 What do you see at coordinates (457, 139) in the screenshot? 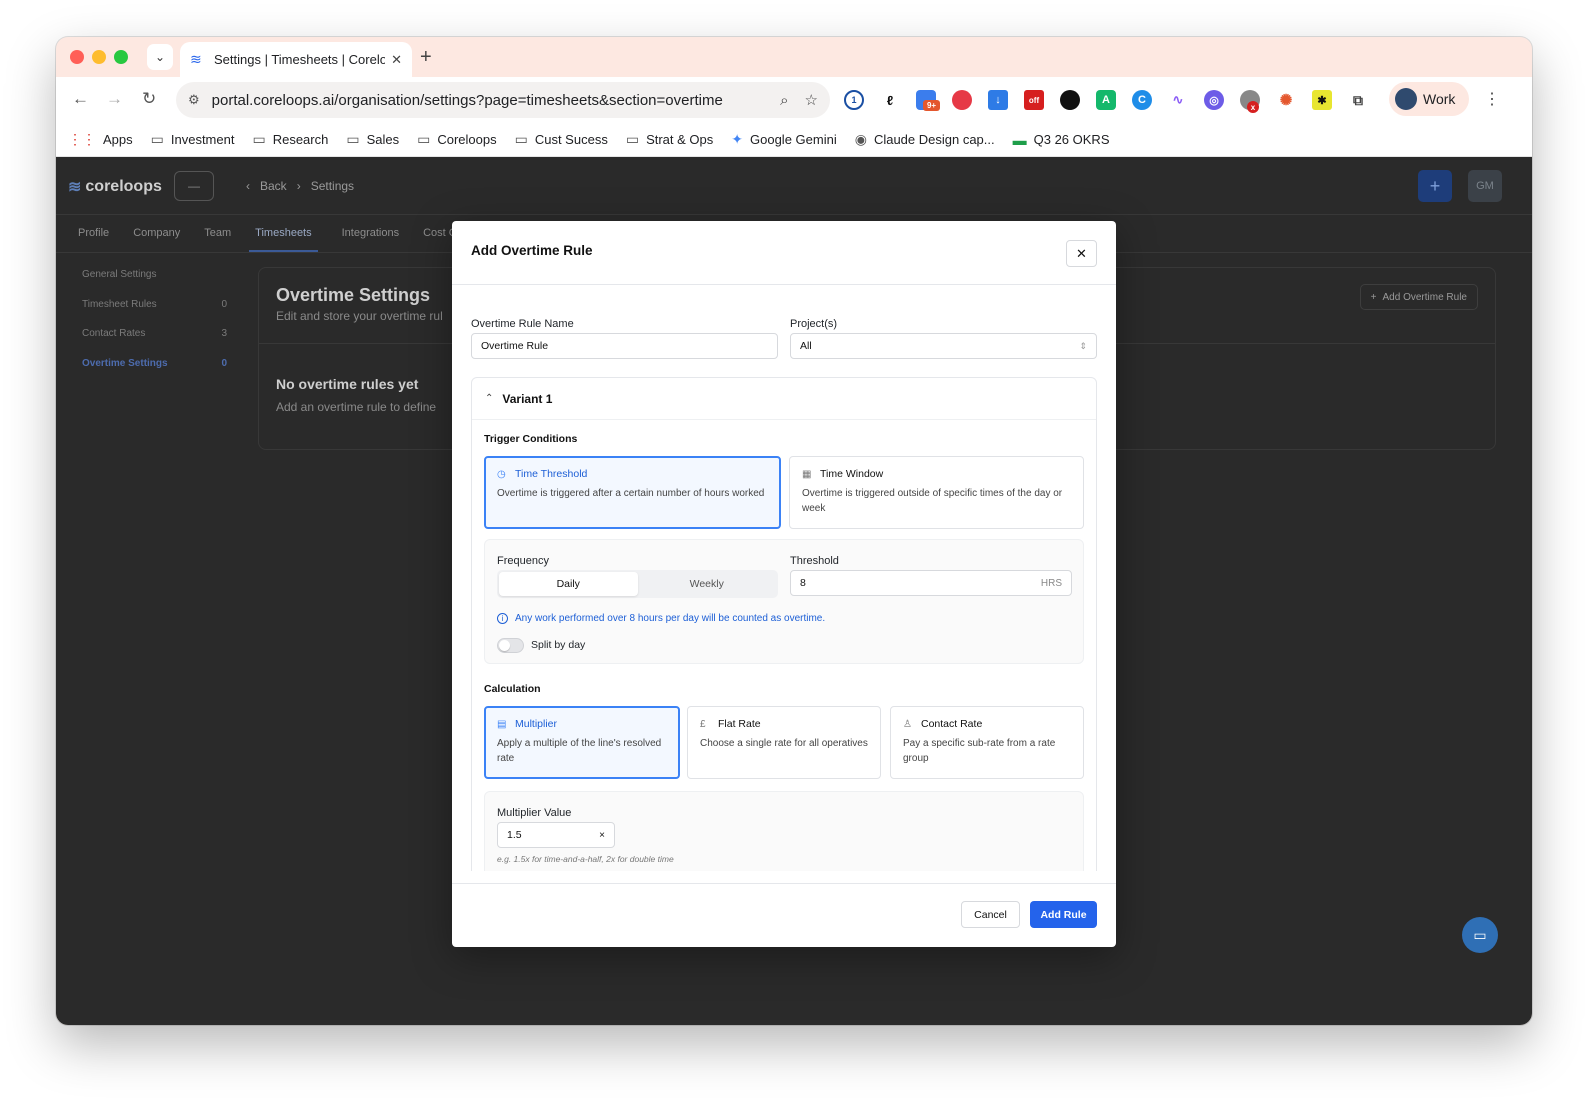
I see `bookmark-folder-coreloops: ▭ Coreloops` at bounding box center [457, 139].